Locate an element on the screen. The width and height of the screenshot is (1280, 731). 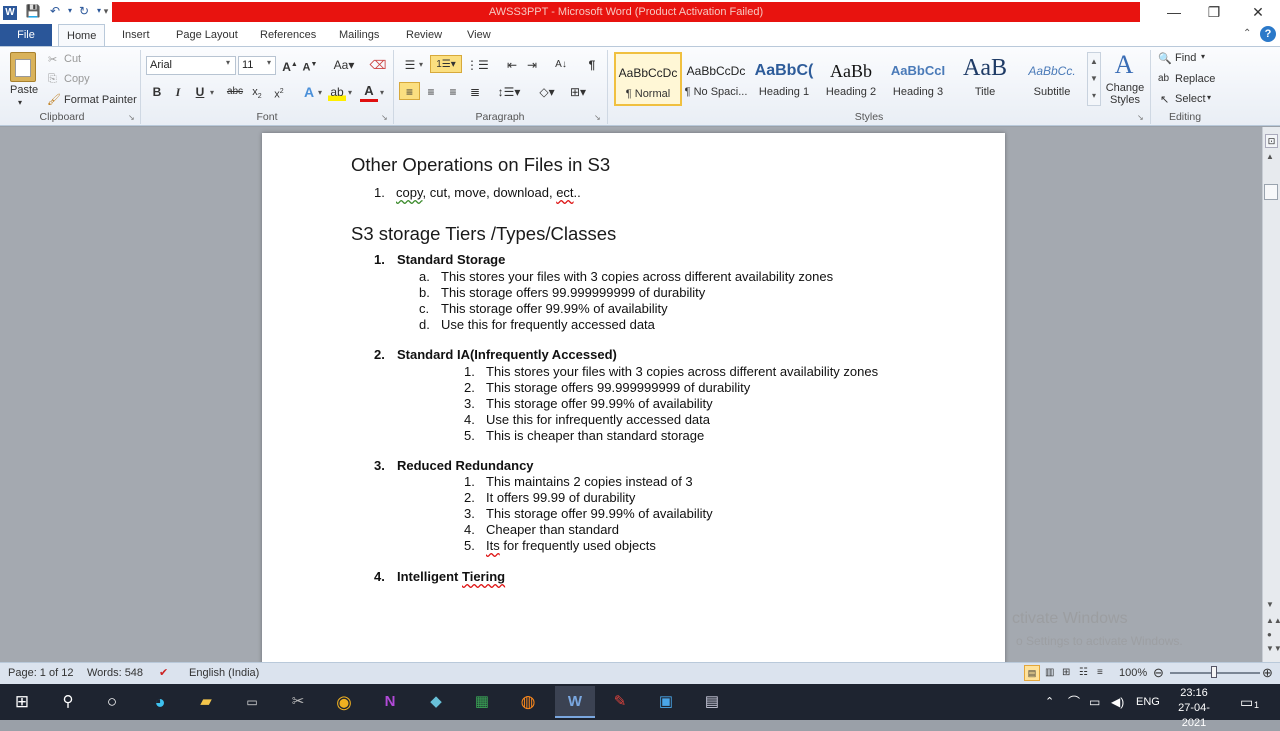
bullets-dropdown-icon: ▾ is located at coordinates (421, 64).